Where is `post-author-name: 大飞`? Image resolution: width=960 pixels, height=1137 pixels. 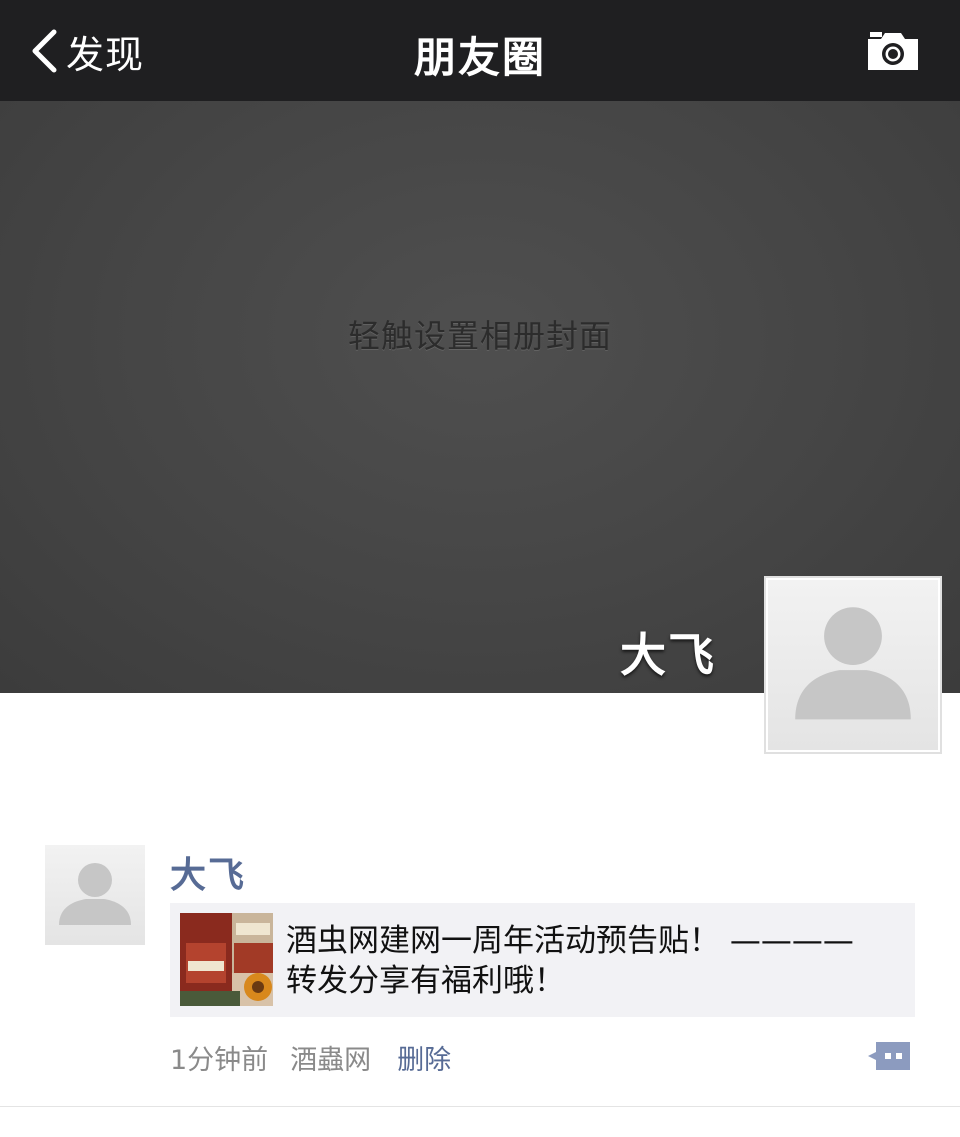
post-author-name: 大飞 is located at coordinates (208, 872).